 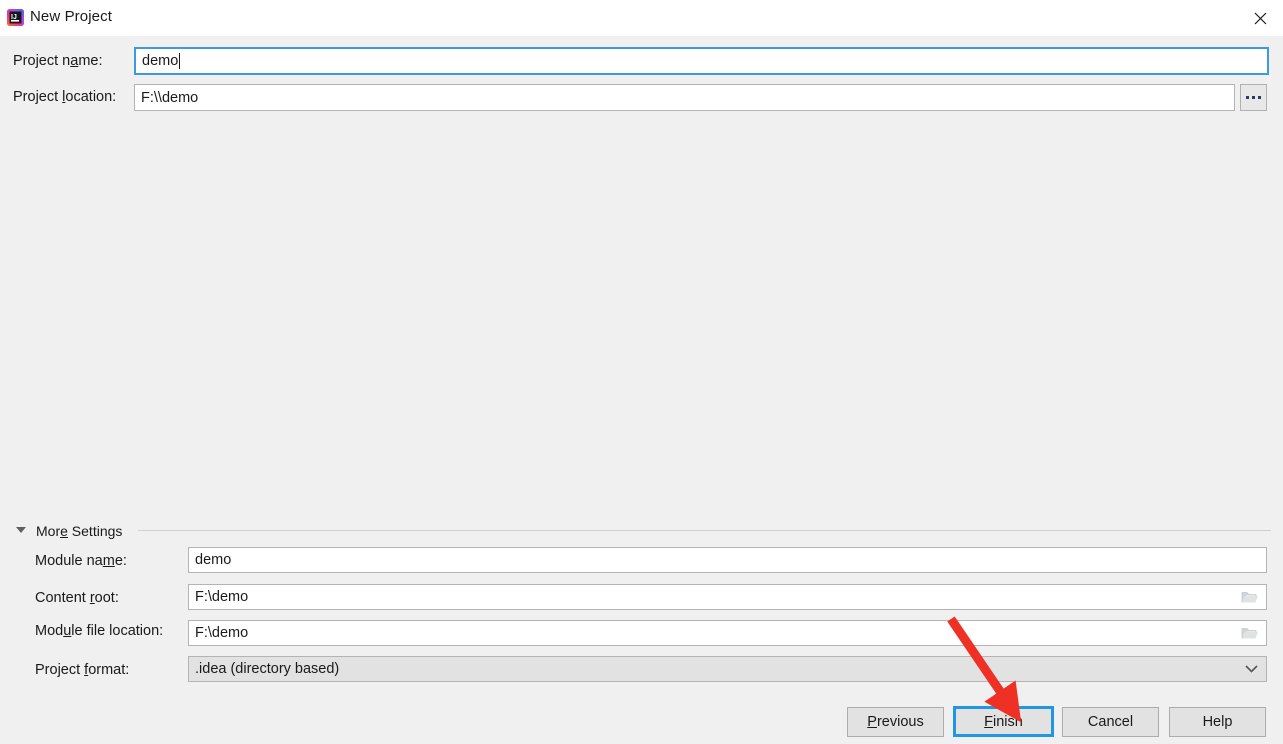 I want to click on window-title: New Project, so click(x=71, y=16).